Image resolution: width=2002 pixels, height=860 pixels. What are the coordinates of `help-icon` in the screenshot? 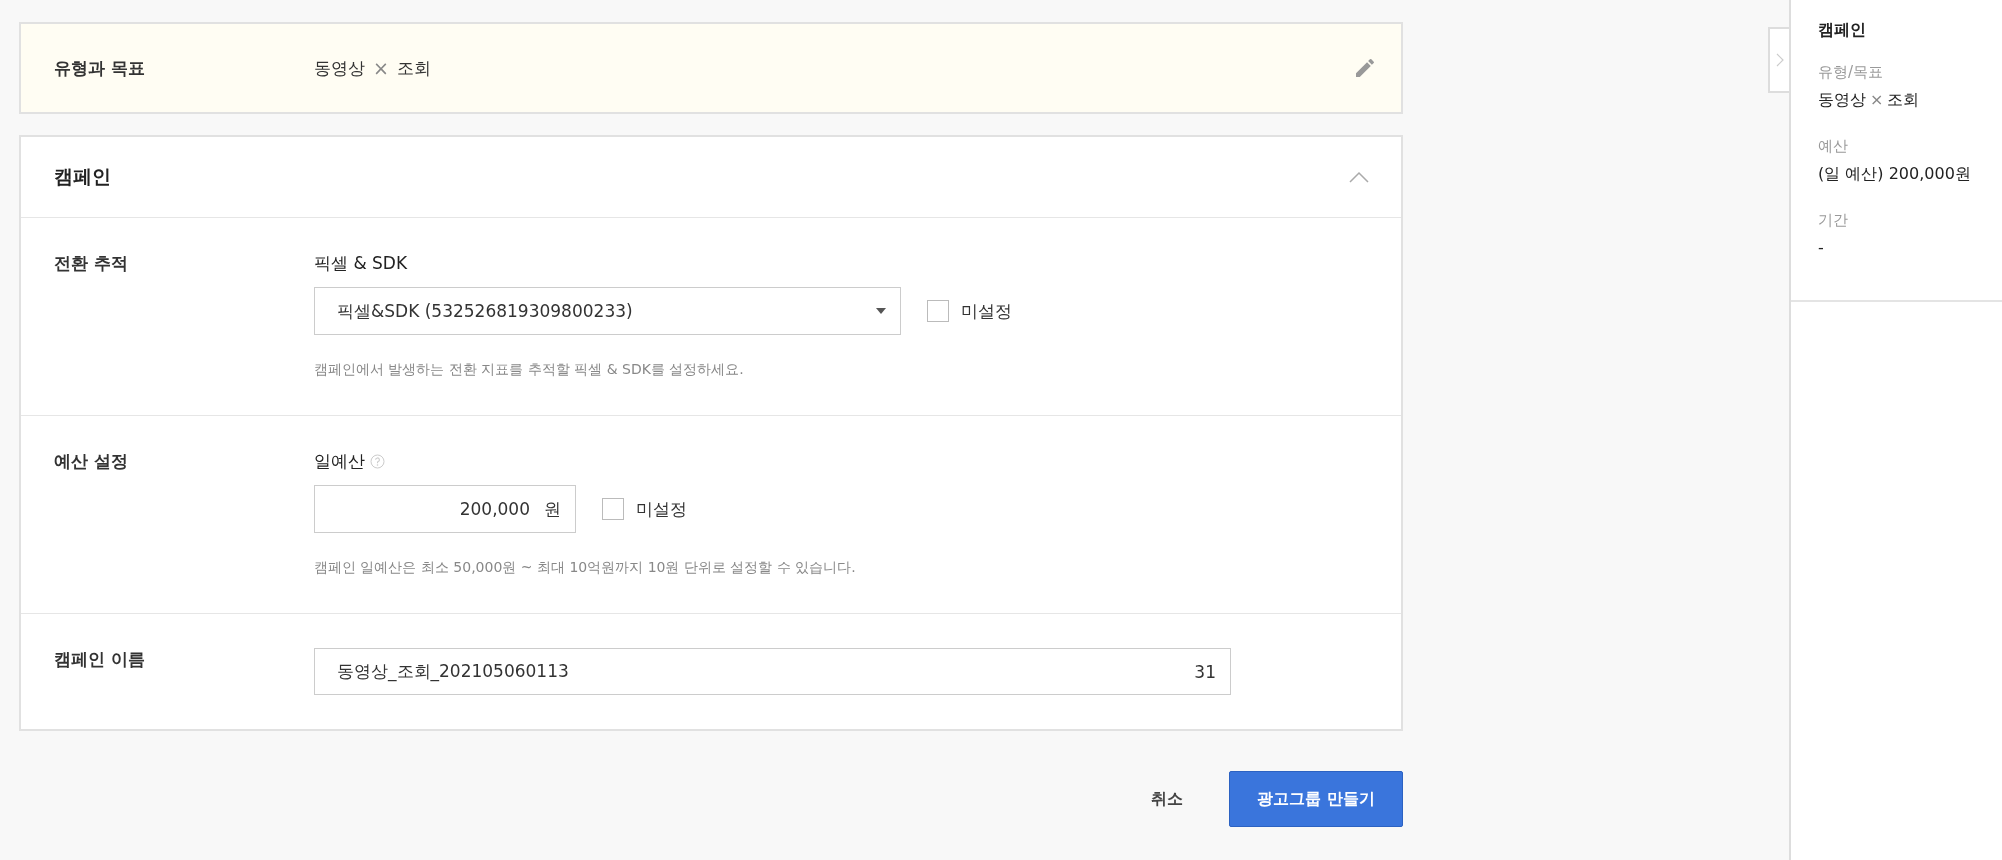 It's located at (377, 461).